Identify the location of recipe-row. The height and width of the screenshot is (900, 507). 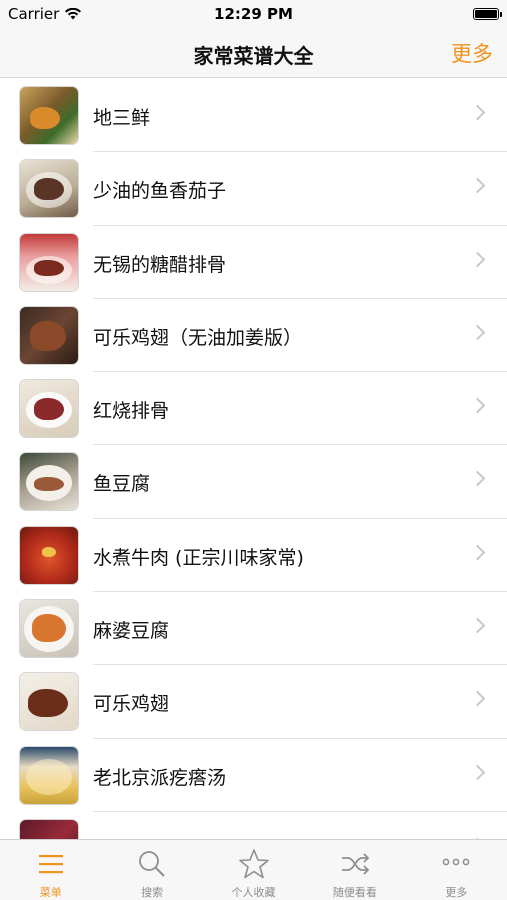
(253, 825).